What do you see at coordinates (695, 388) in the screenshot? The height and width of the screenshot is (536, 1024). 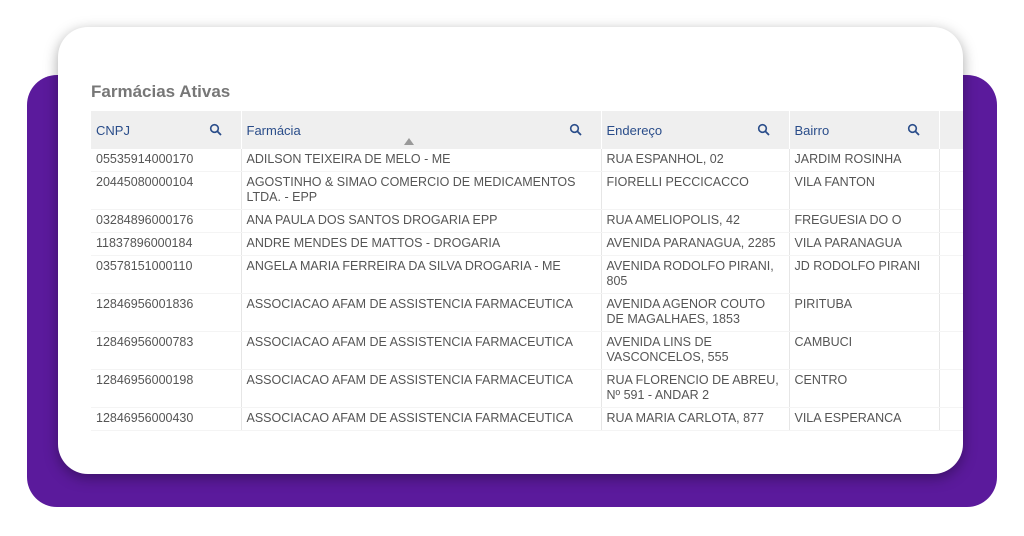 I see `cell-endereco: RUA FLORENCIO DE ABREU, Nº 591 - ANDAR 2` at bounding box center [695, 388].